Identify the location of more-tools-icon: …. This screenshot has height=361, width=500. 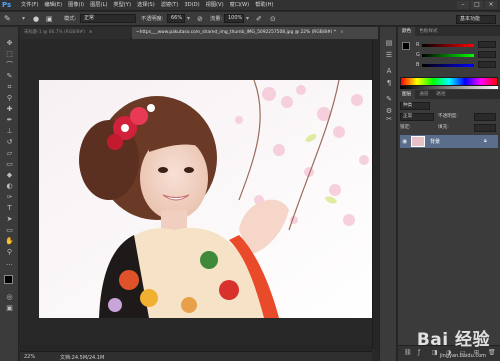
(9, 263).